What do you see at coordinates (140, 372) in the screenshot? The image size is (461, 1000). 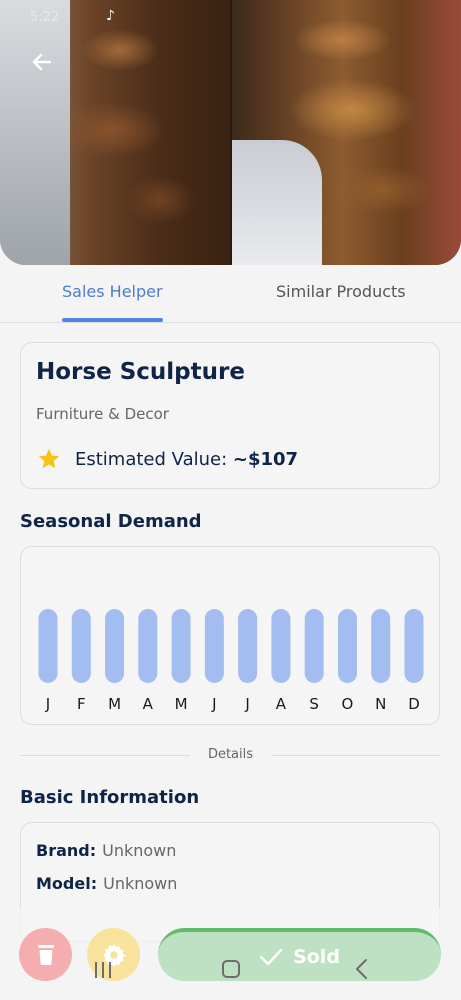 I see `product-title: Horse Sculpture` at bounding box center [140, 372].